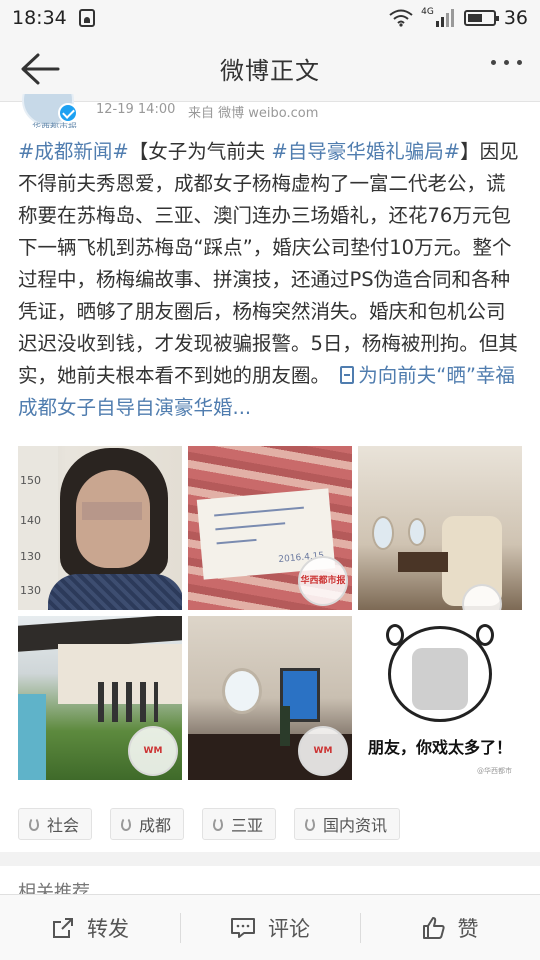 The width and height of the screenshot is (540, 960). I want to click on tag-domestic-news: 国内资讯, so click(347, 824).